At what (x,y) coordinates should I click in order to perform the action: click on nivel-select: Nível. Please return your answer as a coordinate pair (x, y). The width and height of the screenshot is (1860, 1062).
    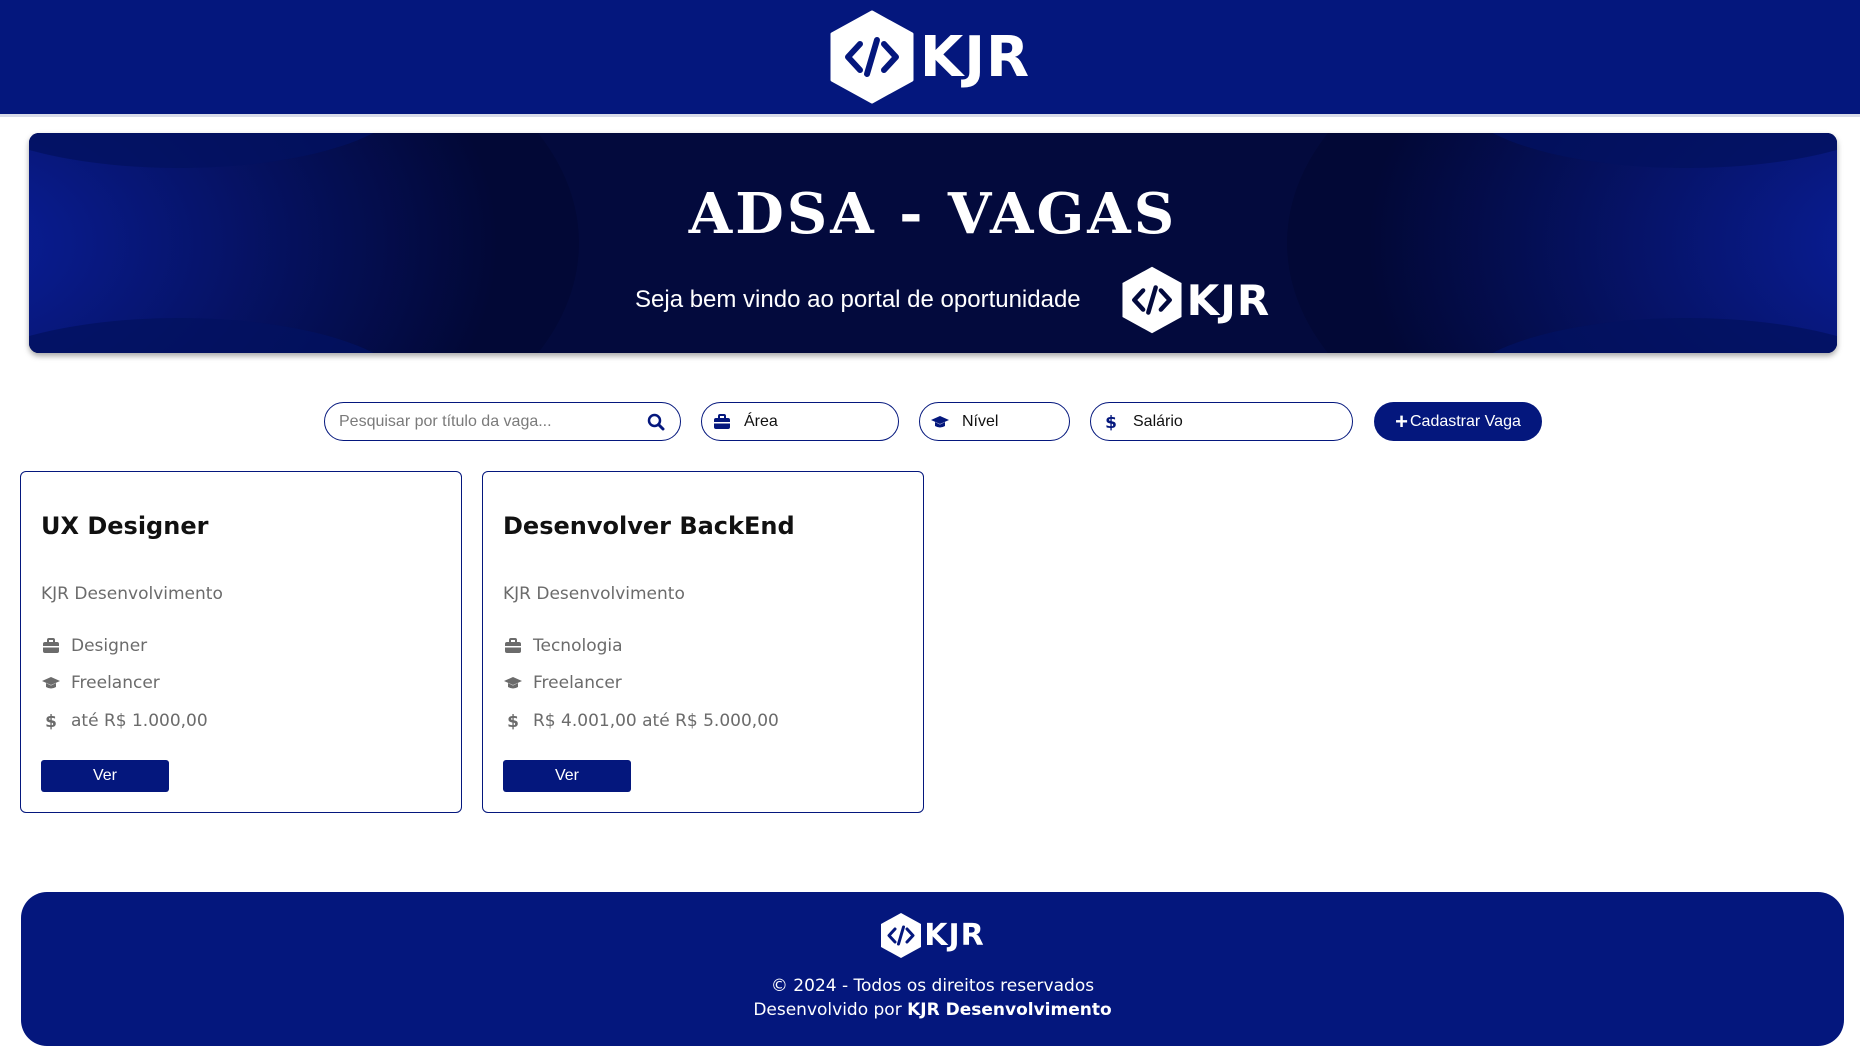
    Looking at the image, I should click on (994, 421).